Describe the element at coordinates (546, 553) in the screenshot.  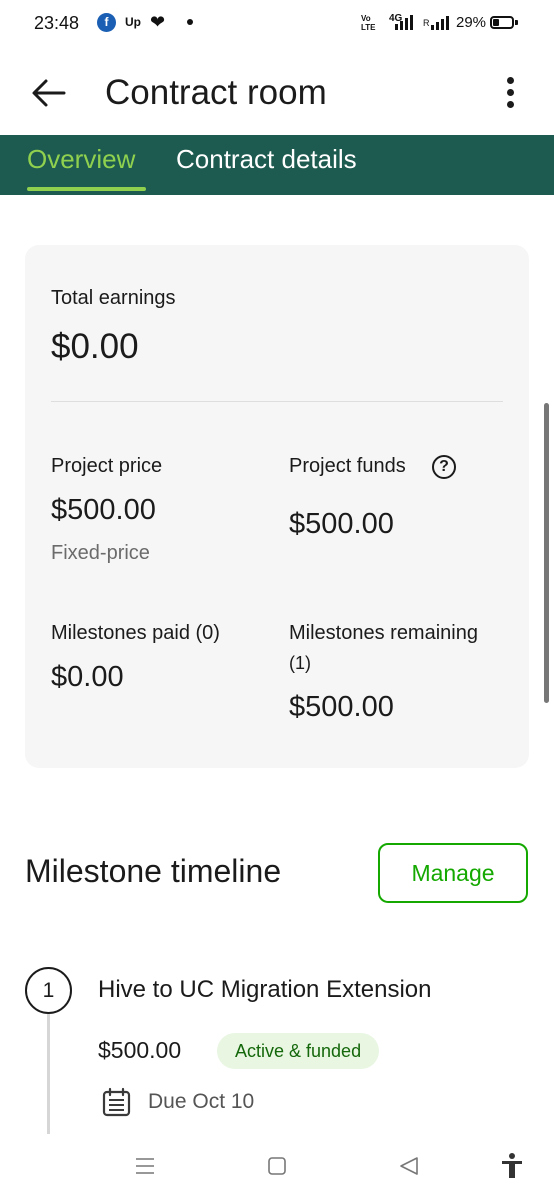
I see `scrollbar` at that location.